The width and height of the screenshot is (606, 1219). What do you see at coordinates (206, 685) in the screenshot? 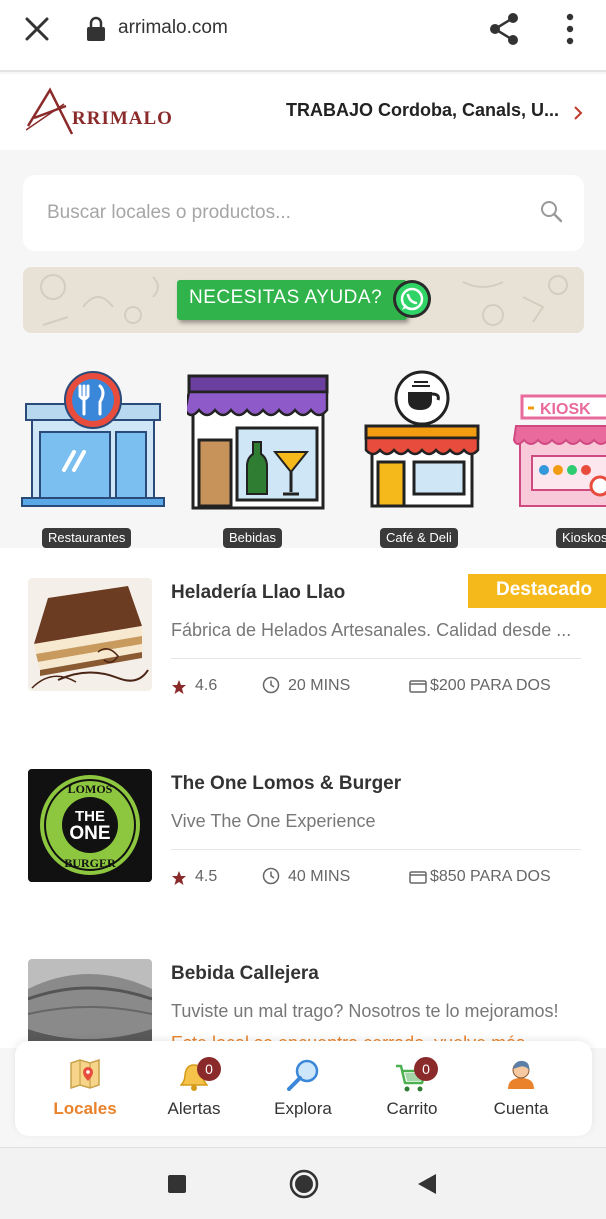
I see `rating-value: 4.6` at bounding box center [206, 685].